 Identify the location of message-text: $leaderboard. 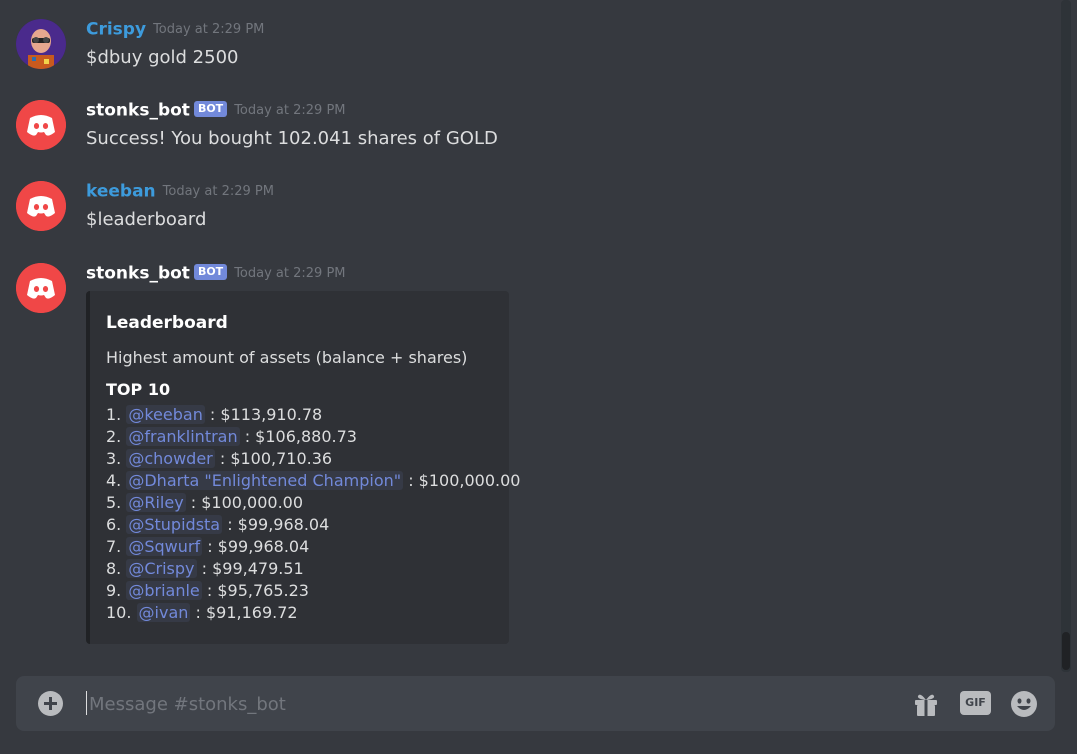
(146, 219).